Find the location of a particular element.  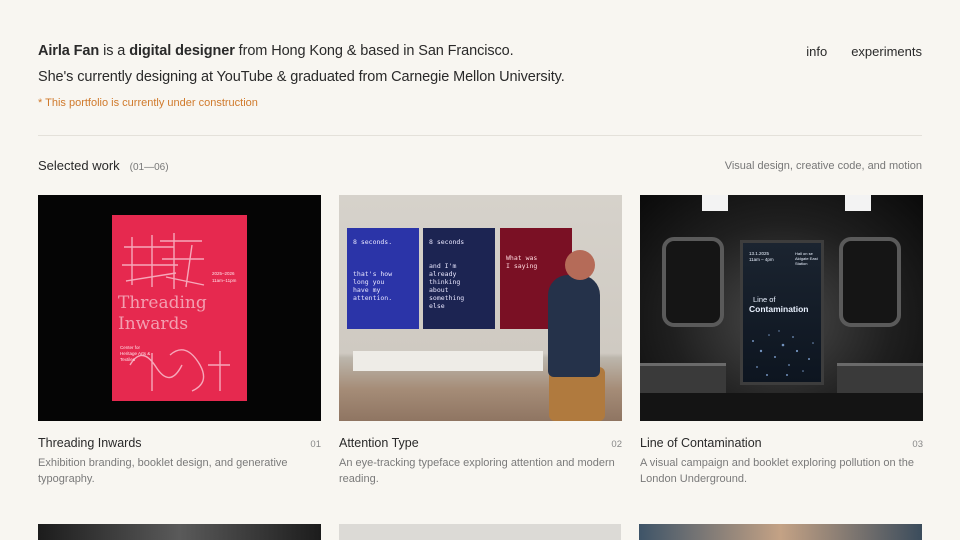

ceiling-light-left is located at coordinates (715, 203).